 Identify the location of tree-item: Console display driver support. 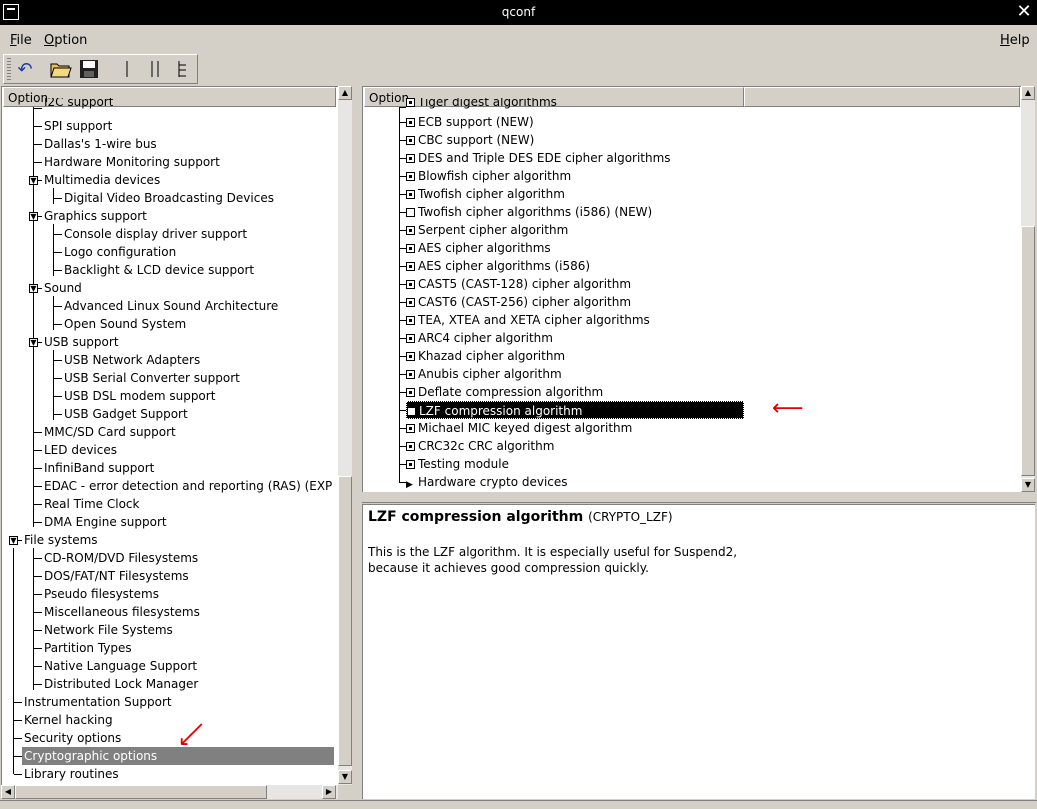
(155, 234).